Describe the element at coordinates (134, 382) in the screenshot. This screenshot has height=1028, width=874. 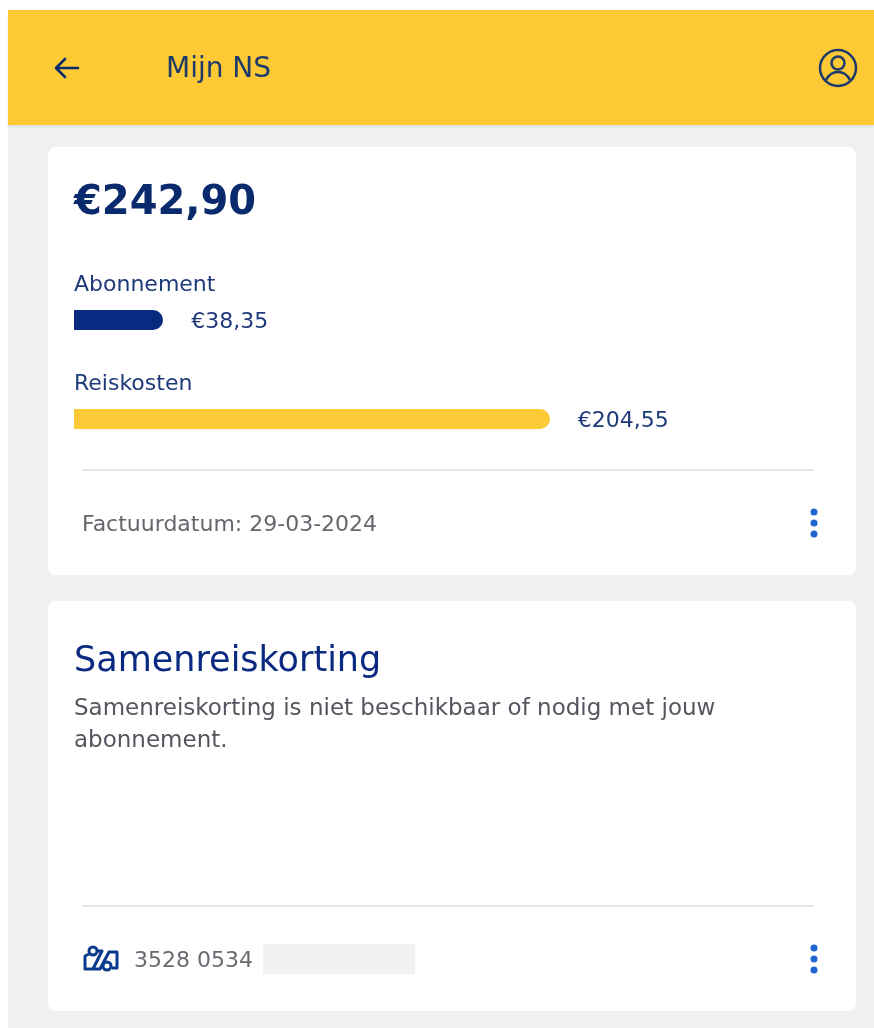
I see `cost-label: Reiskosten` at that location.